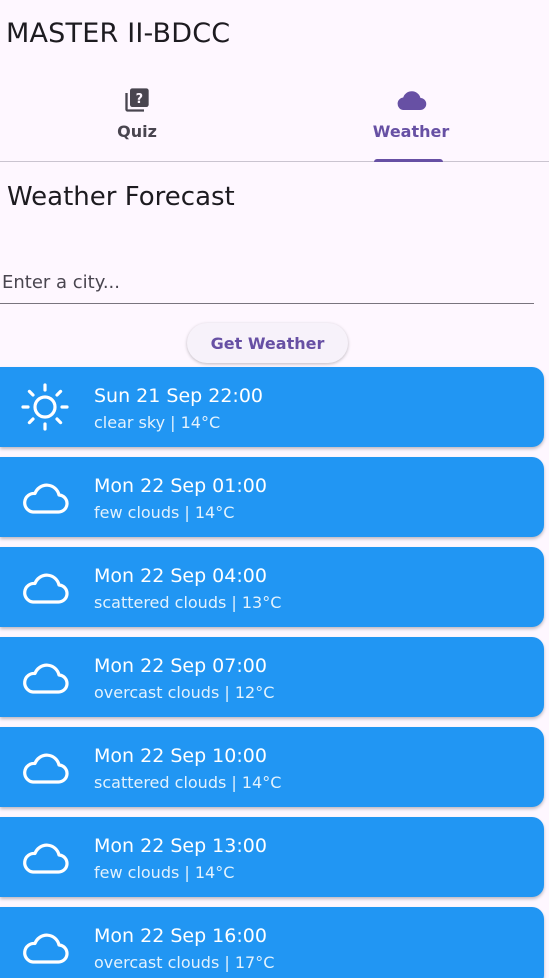  Describe the element at coordinates (180, 576) in the screenshot. I see `forecast-time: Mon 22 Sep 04:00` at that location.